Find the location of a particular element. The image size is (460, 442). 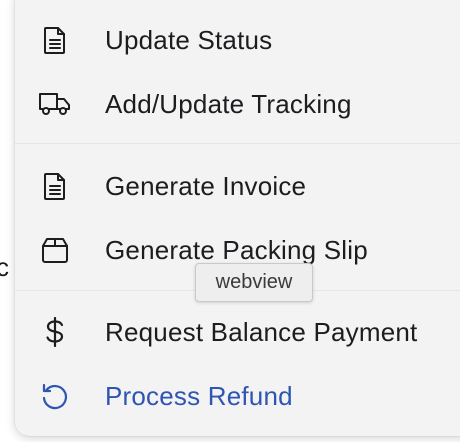

menu-item-update-status: Update Status is located at coordinates (237, 40).